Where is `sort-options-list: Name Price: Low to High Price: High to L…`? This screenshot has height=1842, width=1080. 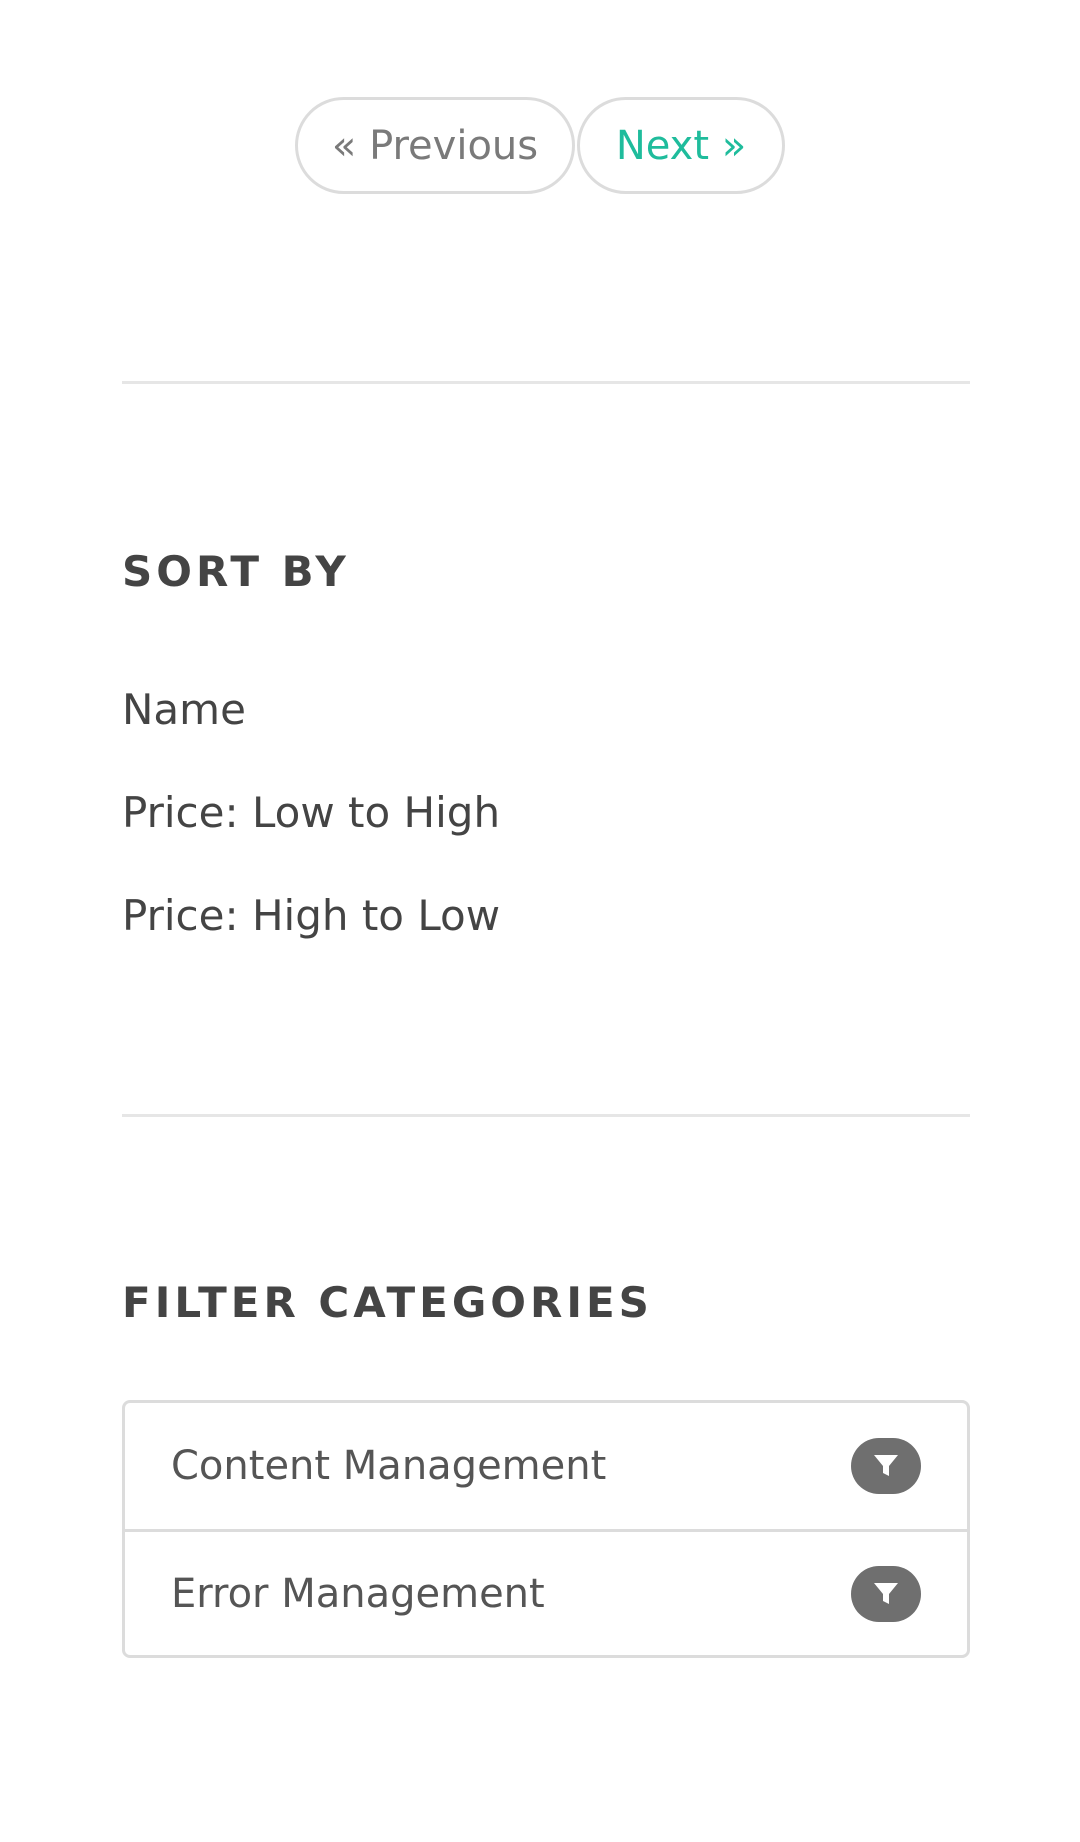
sort-options-list: Name Price: Low to High Price: High to L… is located at coordinates (311, 839).